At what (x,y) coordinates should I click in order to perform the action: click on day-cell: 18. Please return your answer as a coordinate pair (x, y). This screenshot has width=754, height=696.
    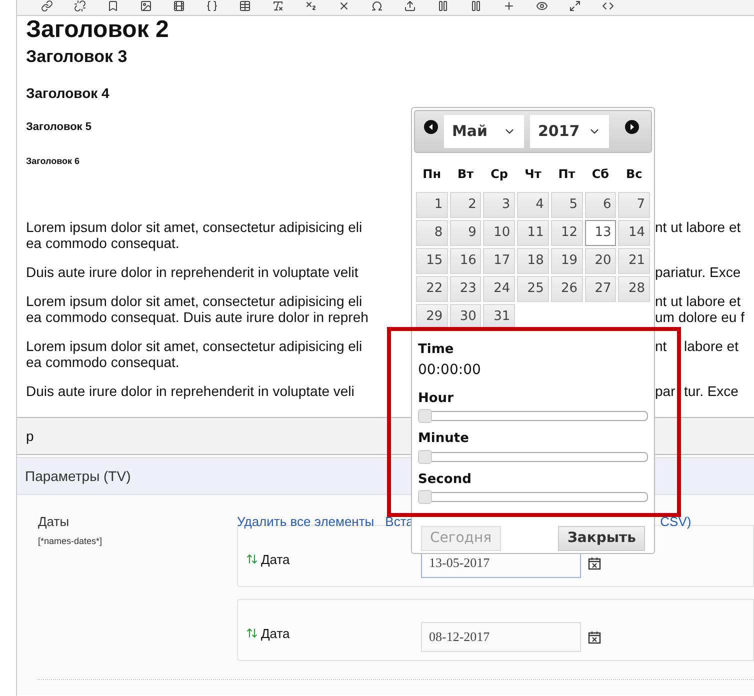
    Looking at the image, I should click on (533, 261).